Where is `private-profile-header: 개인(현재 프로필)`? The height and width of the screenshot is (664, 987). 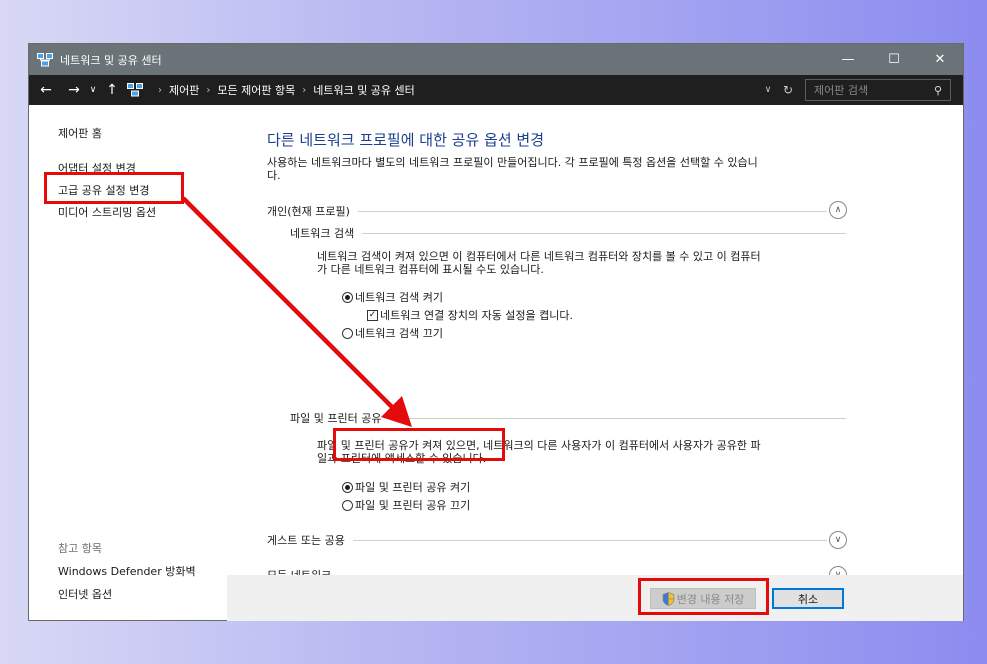
private-profile-header: 개인(현재 프로필) is located at coordinates (547, 211).